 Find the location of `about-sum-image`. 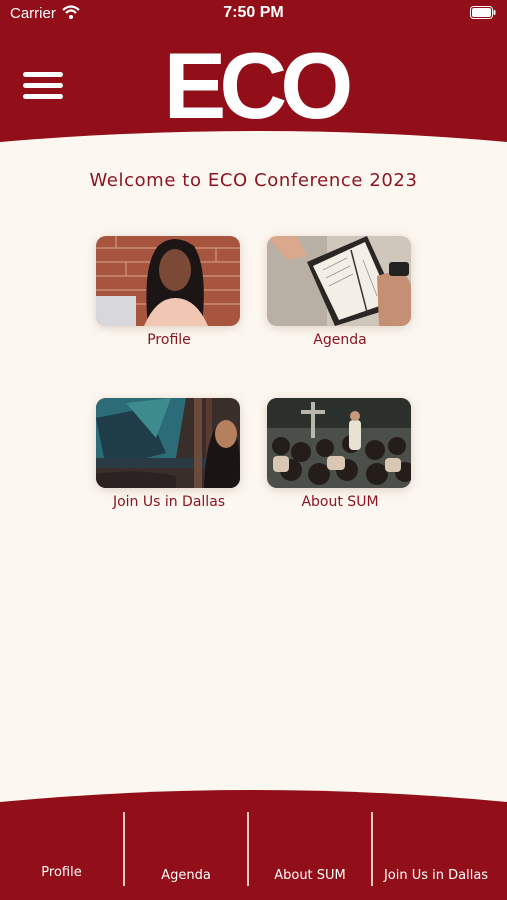

about-sum-image is located at coordinates (339, 443).